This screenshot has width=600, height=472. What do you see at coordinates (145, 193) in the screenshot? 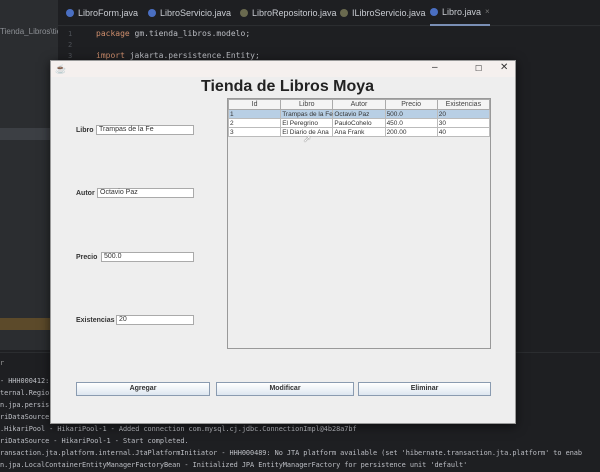
I see `autor-input: Octavio Paz` at bounding box center [145, 193].